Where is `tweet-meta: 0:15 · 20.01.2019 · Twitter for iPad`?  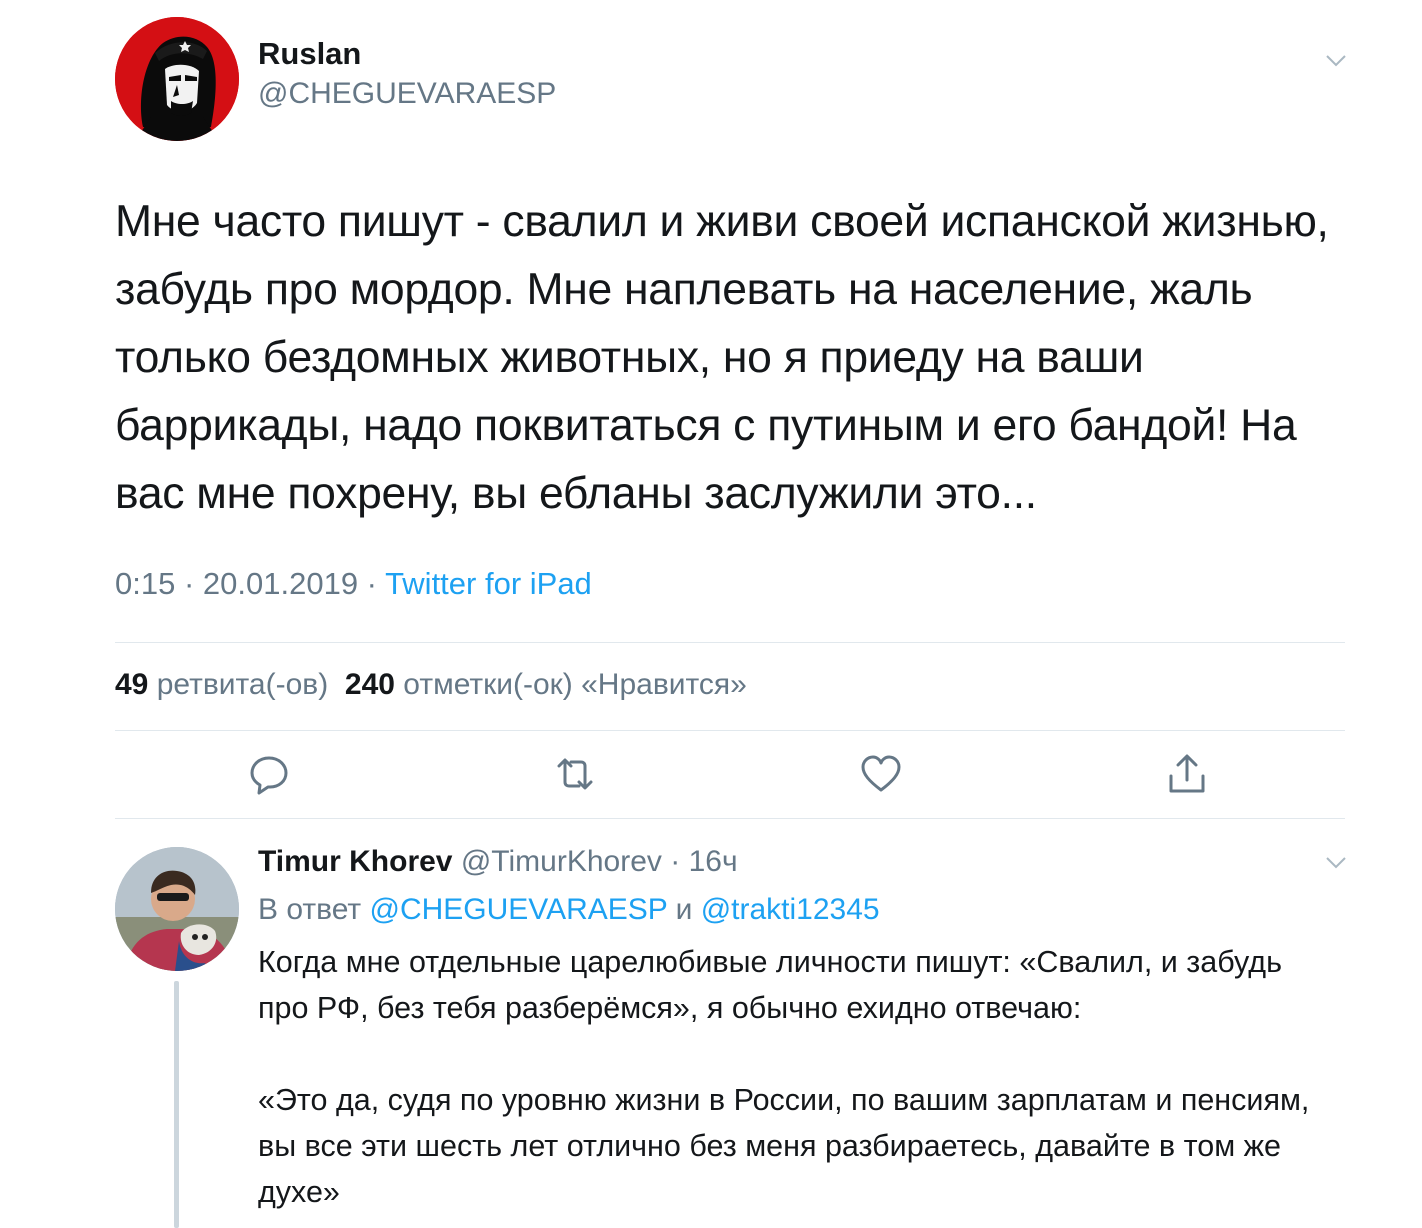
tweet-meta: 0:15 · 20.01.2019 · Twitter for iPad is located at coordinates (353, 584).